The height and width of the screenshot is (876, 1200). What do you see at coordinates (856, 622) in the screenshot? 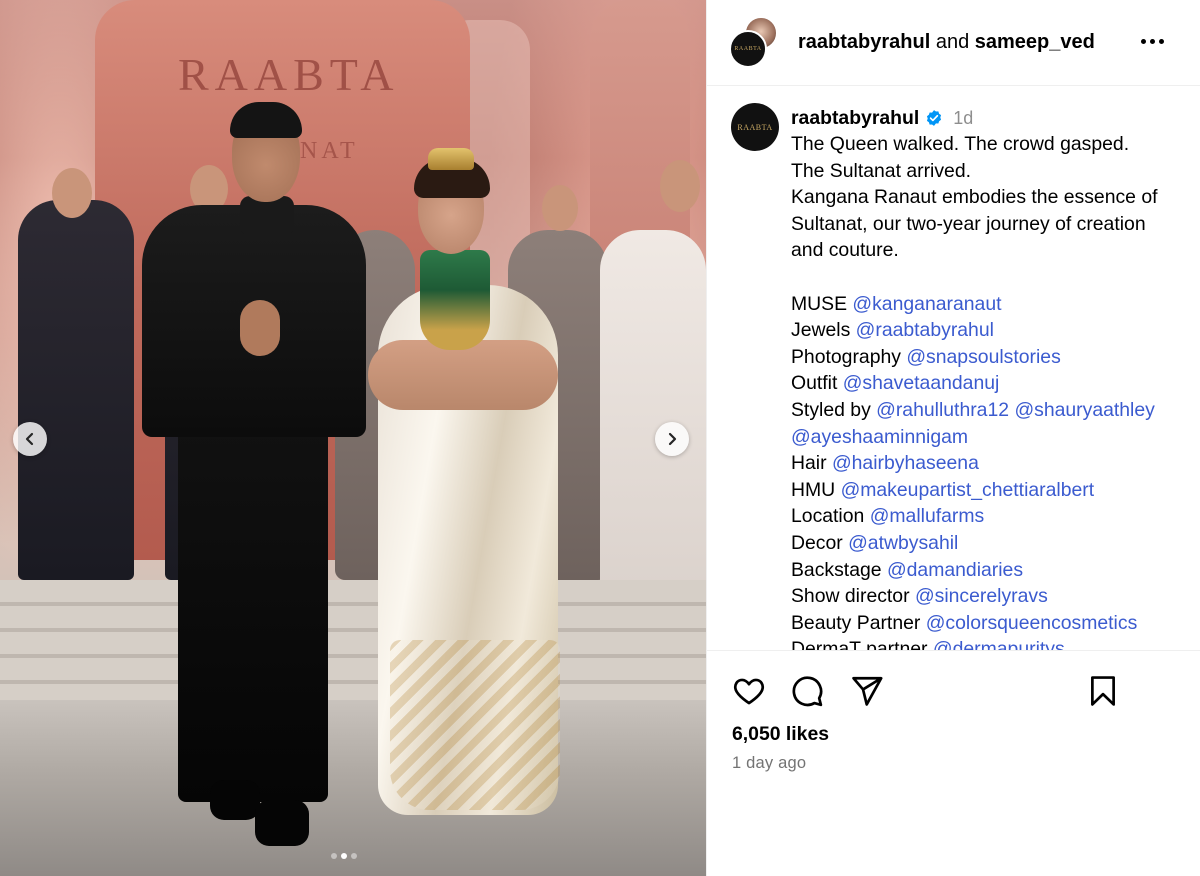
I see `credit-label: Beauty Partner` at bounding box center [856, 622].